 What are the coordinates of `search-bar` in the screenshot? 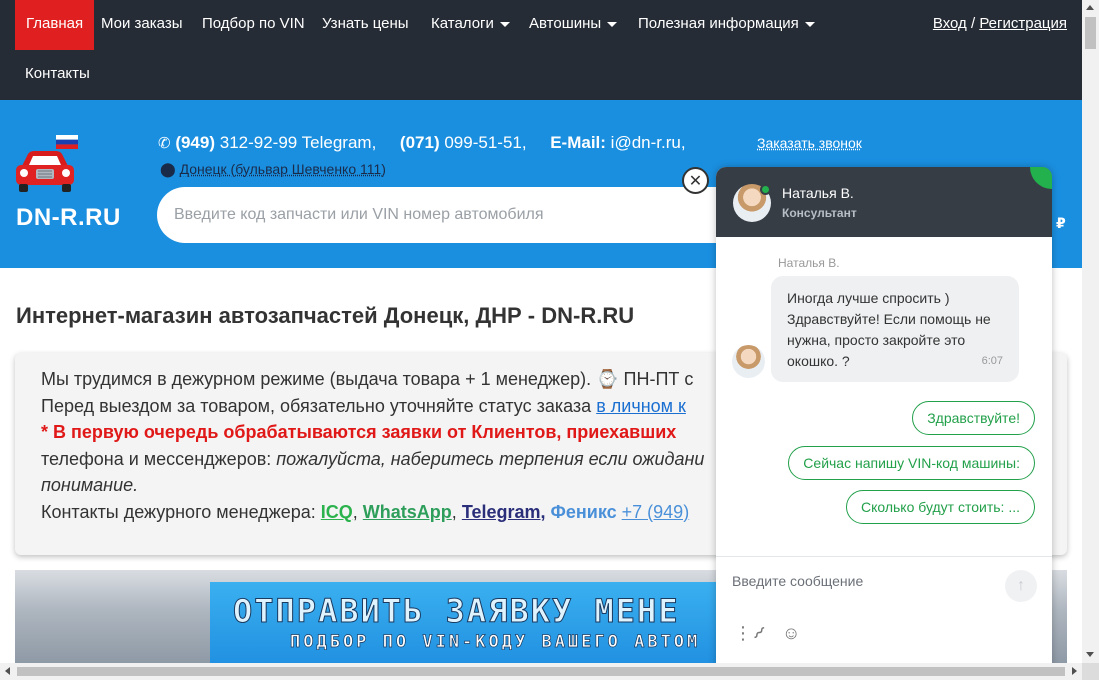 It's located at (457, 215).